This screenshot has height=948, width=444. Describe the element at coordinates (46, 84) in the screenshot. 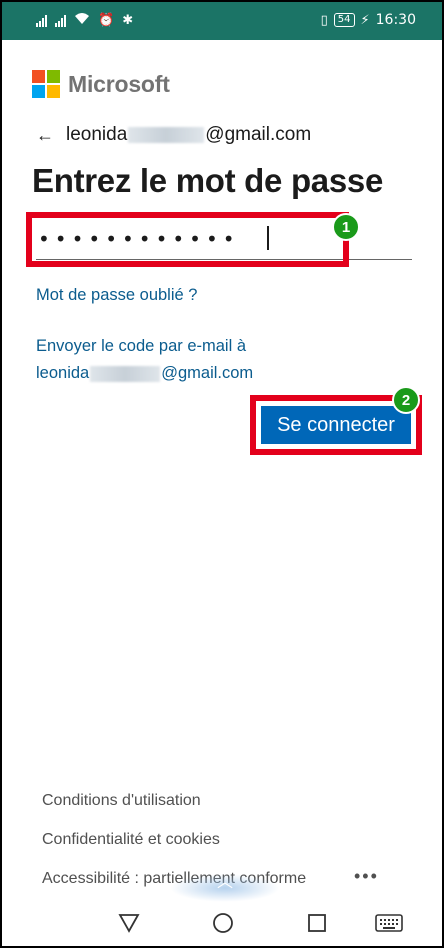

I see `microsoft-squares-icon` at that location.